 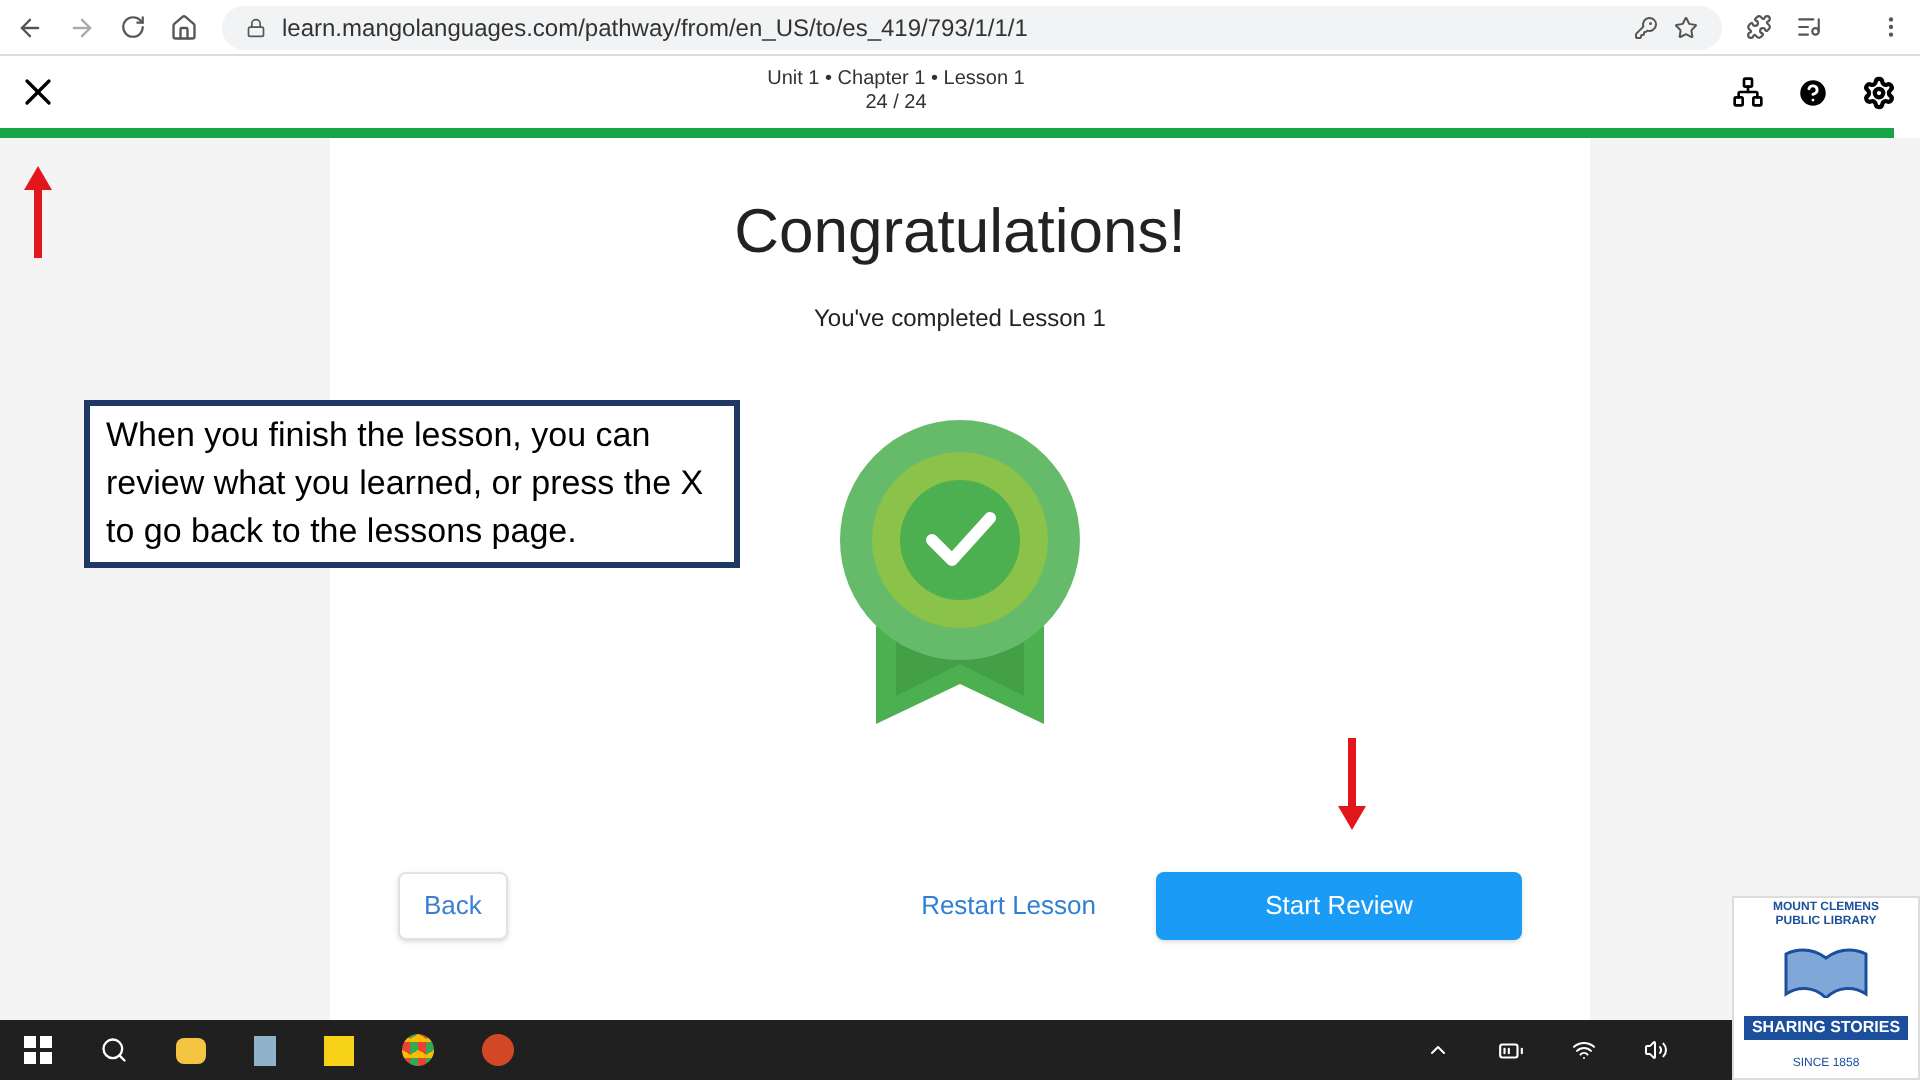 What do you see at coordinates (1511, 1050) in the screenshot?
I see `battery-icon` at bounding box center [1511, 1050].